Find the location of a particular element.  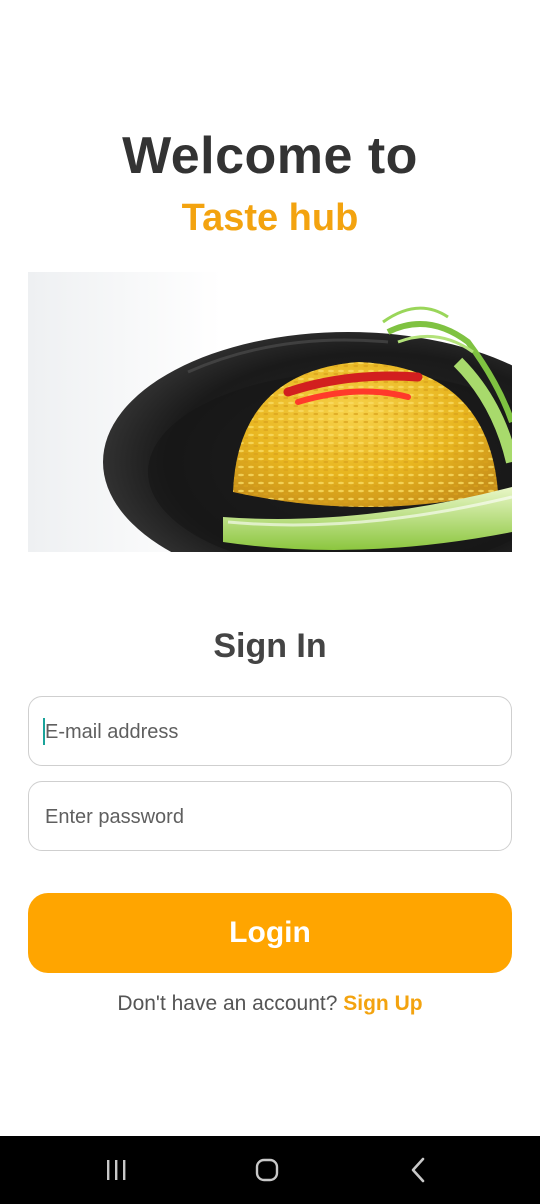

login-button: Login is located at coordinates (270, 933).